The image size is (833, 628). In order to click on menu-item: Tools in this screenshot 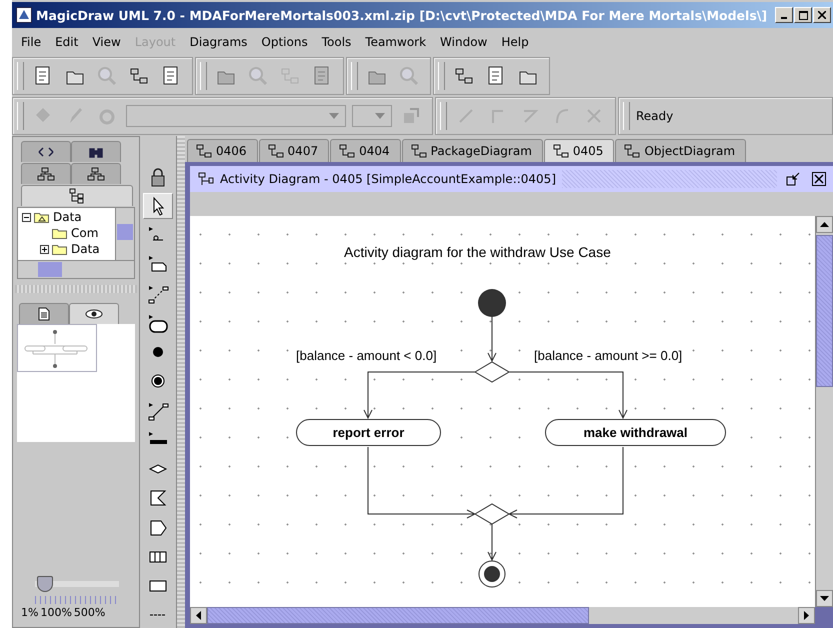, I will do `click(336, 42)`.